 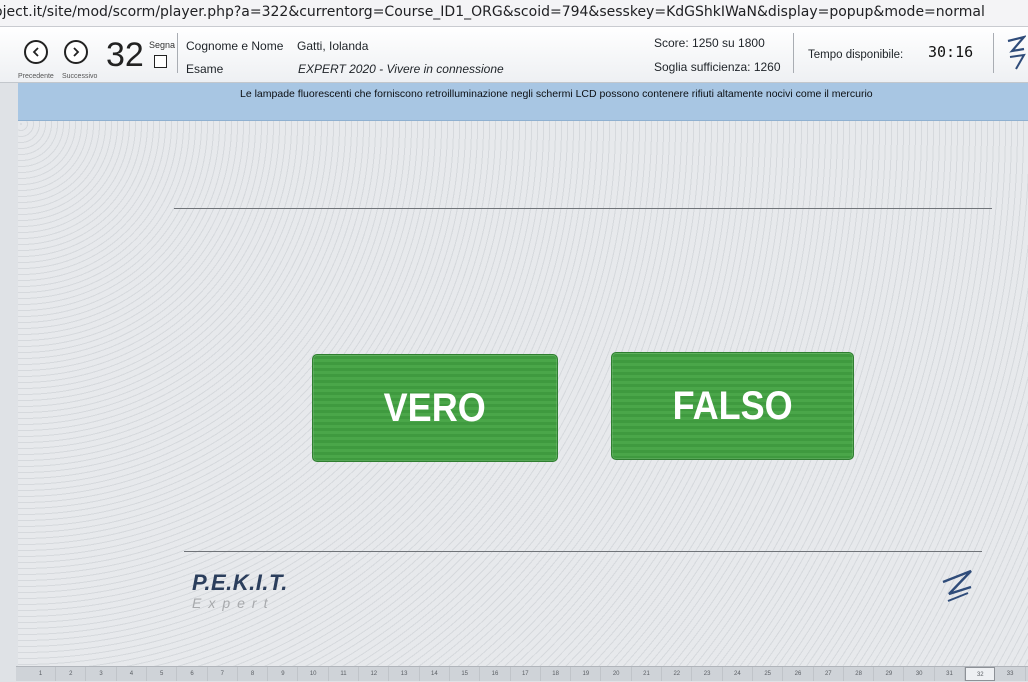 I want to click on progress-cell: 11, so click(x=344, y=674).